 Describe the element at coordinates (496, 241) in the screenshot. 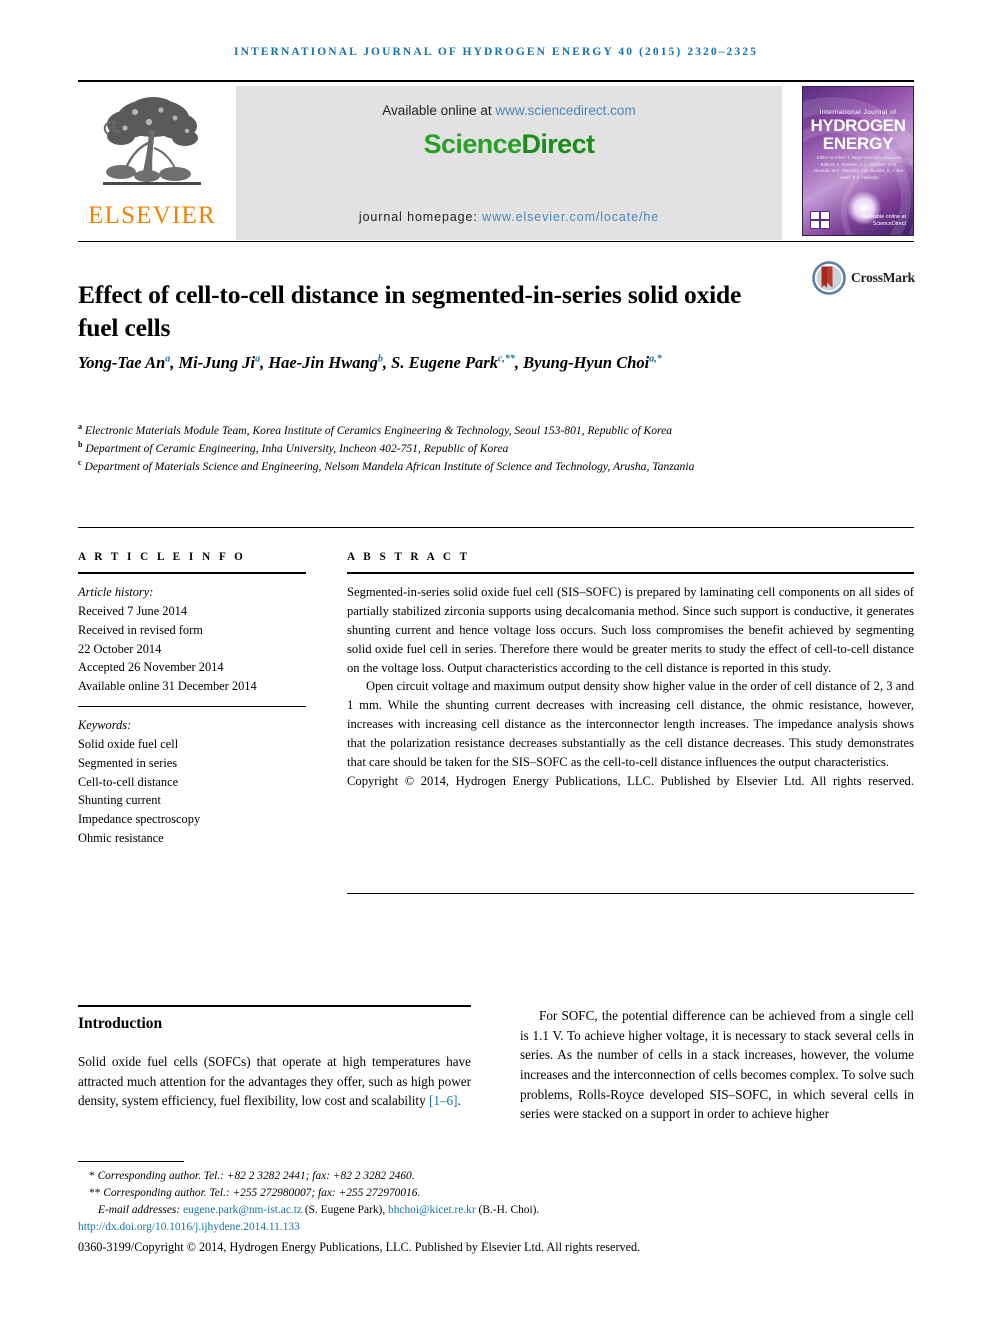

I see `masthead-bottom-rule` at that location.